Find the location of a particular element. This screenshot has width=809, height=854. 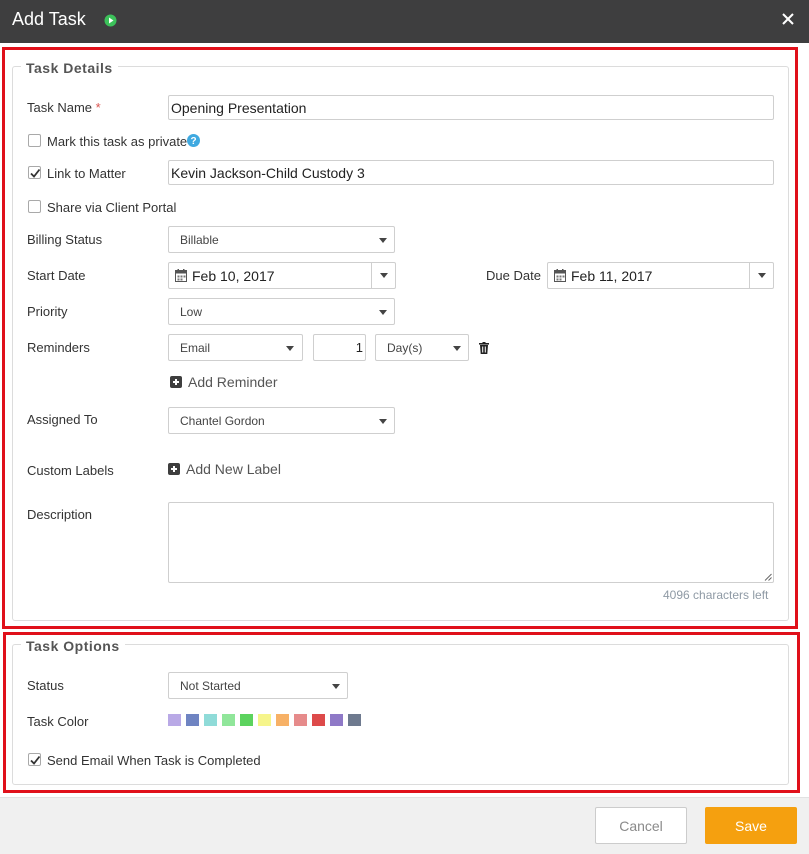

assigned-to-value: Chantel Gordon is located at coordinates (222, 421).